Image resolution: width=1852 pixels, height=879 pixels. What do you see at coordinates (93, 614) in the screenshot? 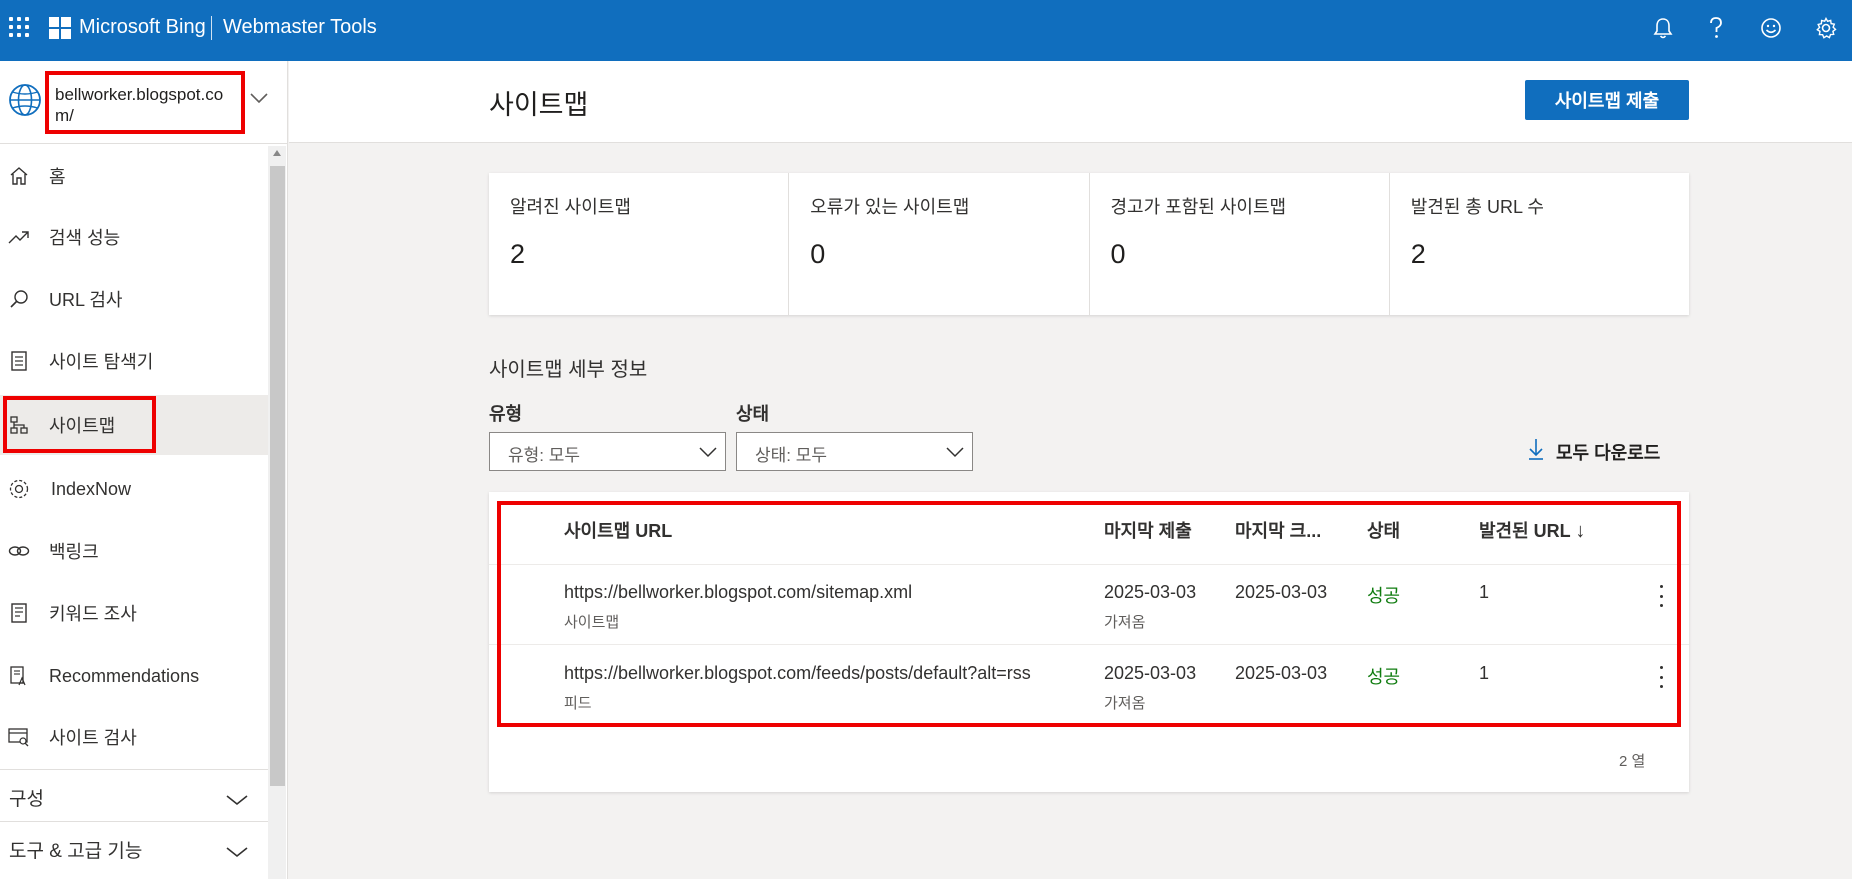
I see `nav-label: 키워드 조사` at bounding box center [93, 614].